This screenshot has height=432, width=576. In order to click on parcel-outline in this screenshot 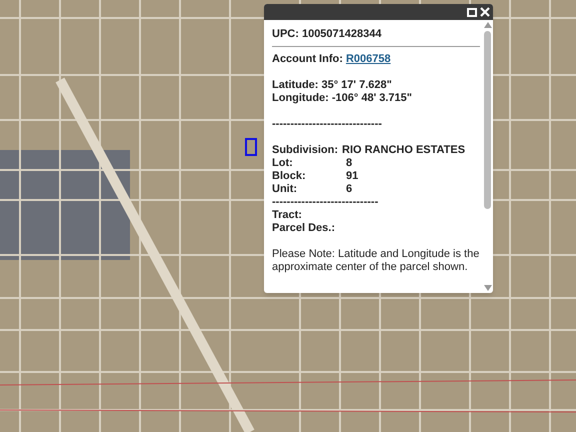, I will do `click(251, 147)`.